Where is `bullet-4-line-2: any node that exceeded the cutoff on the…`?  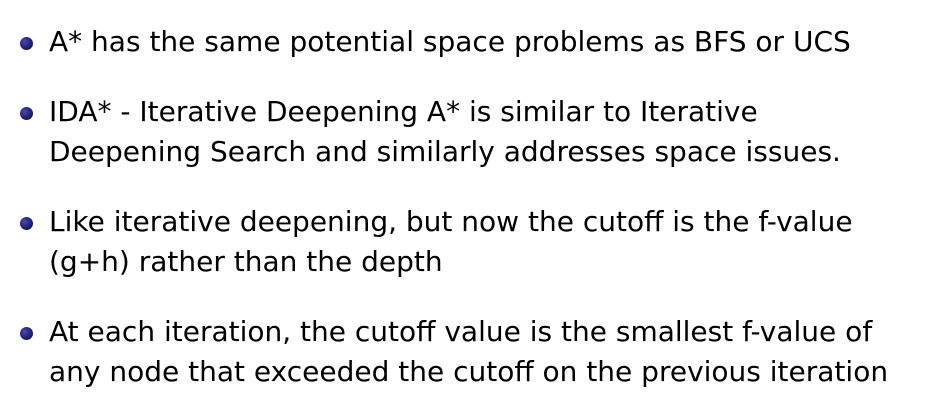
bullet-4-line-2: any node that exceeded the cutoff on the… is located at coordinates (469, 371).